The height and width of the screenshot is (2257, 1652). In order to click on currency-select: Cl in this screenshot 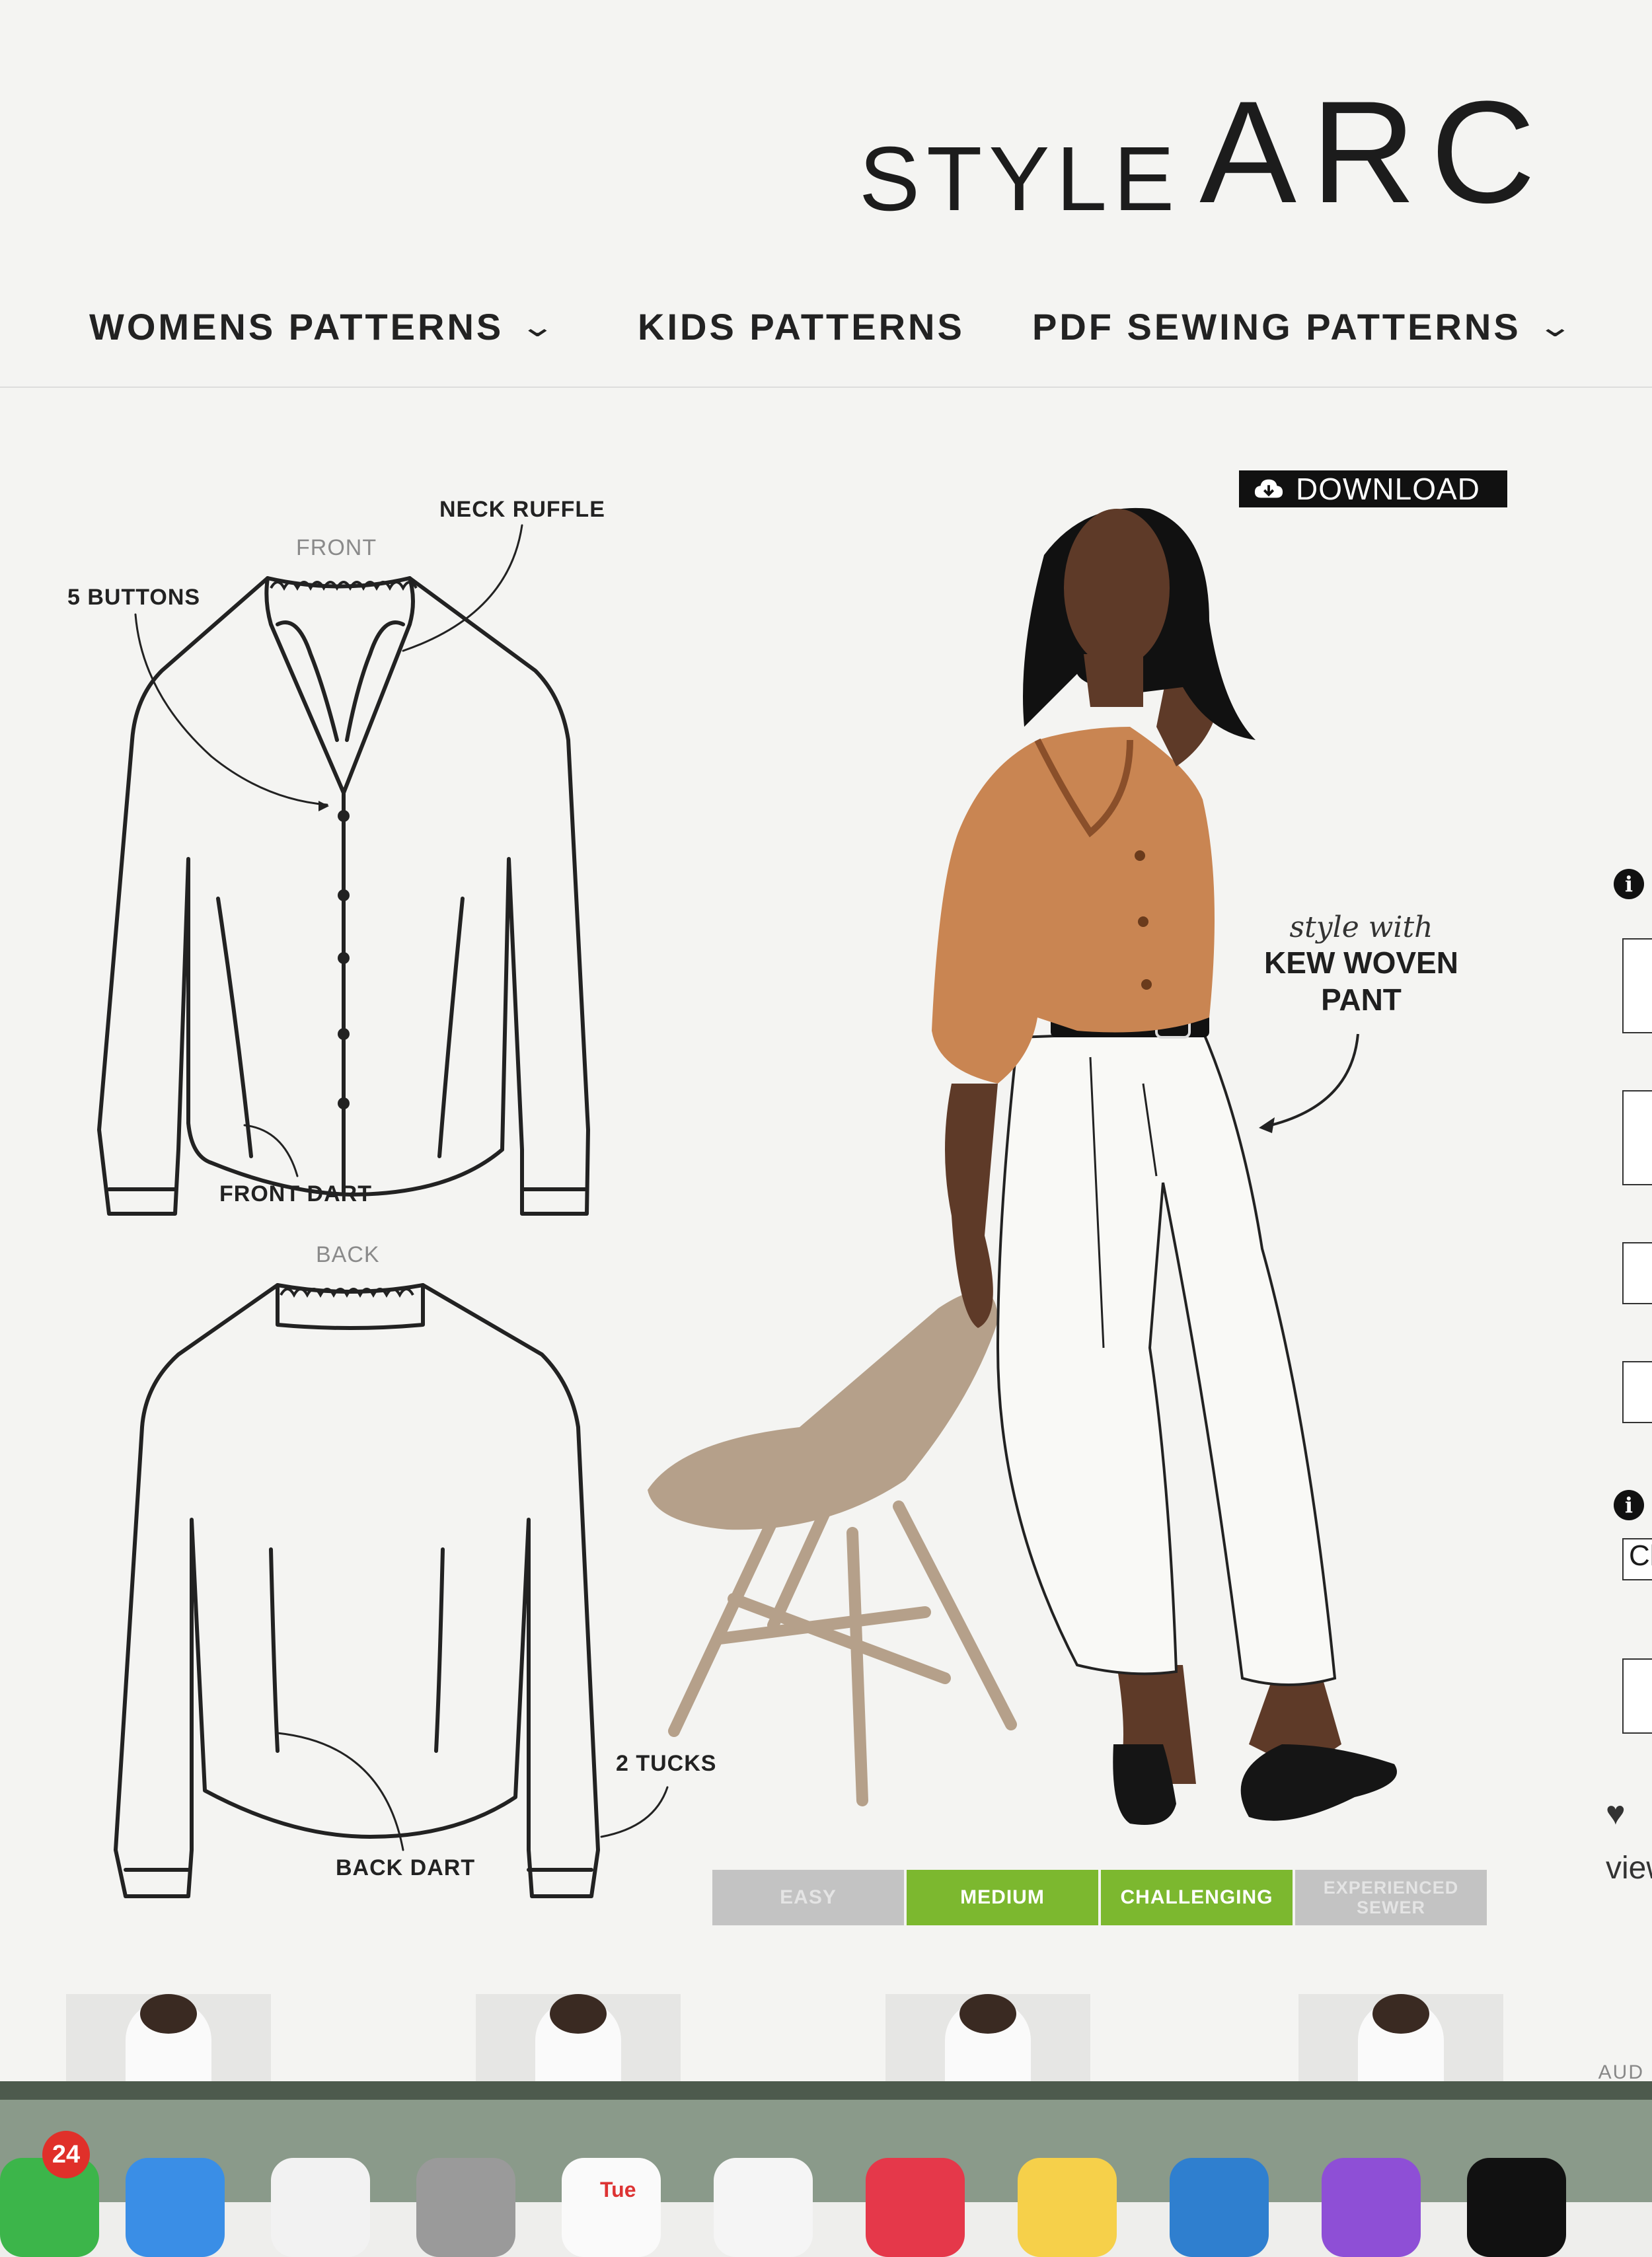, I will do `click(1637, 1559)`.